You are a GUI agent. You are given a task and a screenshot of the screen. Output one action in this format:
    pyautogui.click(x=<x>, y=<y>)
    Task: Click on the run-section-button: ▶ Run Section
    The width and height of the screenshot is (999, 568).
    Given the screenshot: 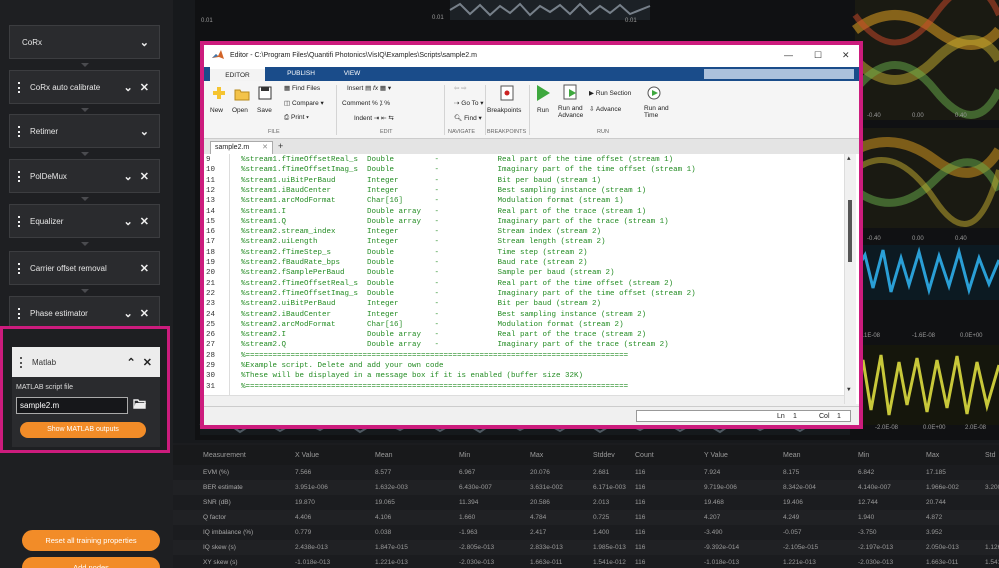 What is the action you would take?
    pyautogui.click(x=610, y=93)
    